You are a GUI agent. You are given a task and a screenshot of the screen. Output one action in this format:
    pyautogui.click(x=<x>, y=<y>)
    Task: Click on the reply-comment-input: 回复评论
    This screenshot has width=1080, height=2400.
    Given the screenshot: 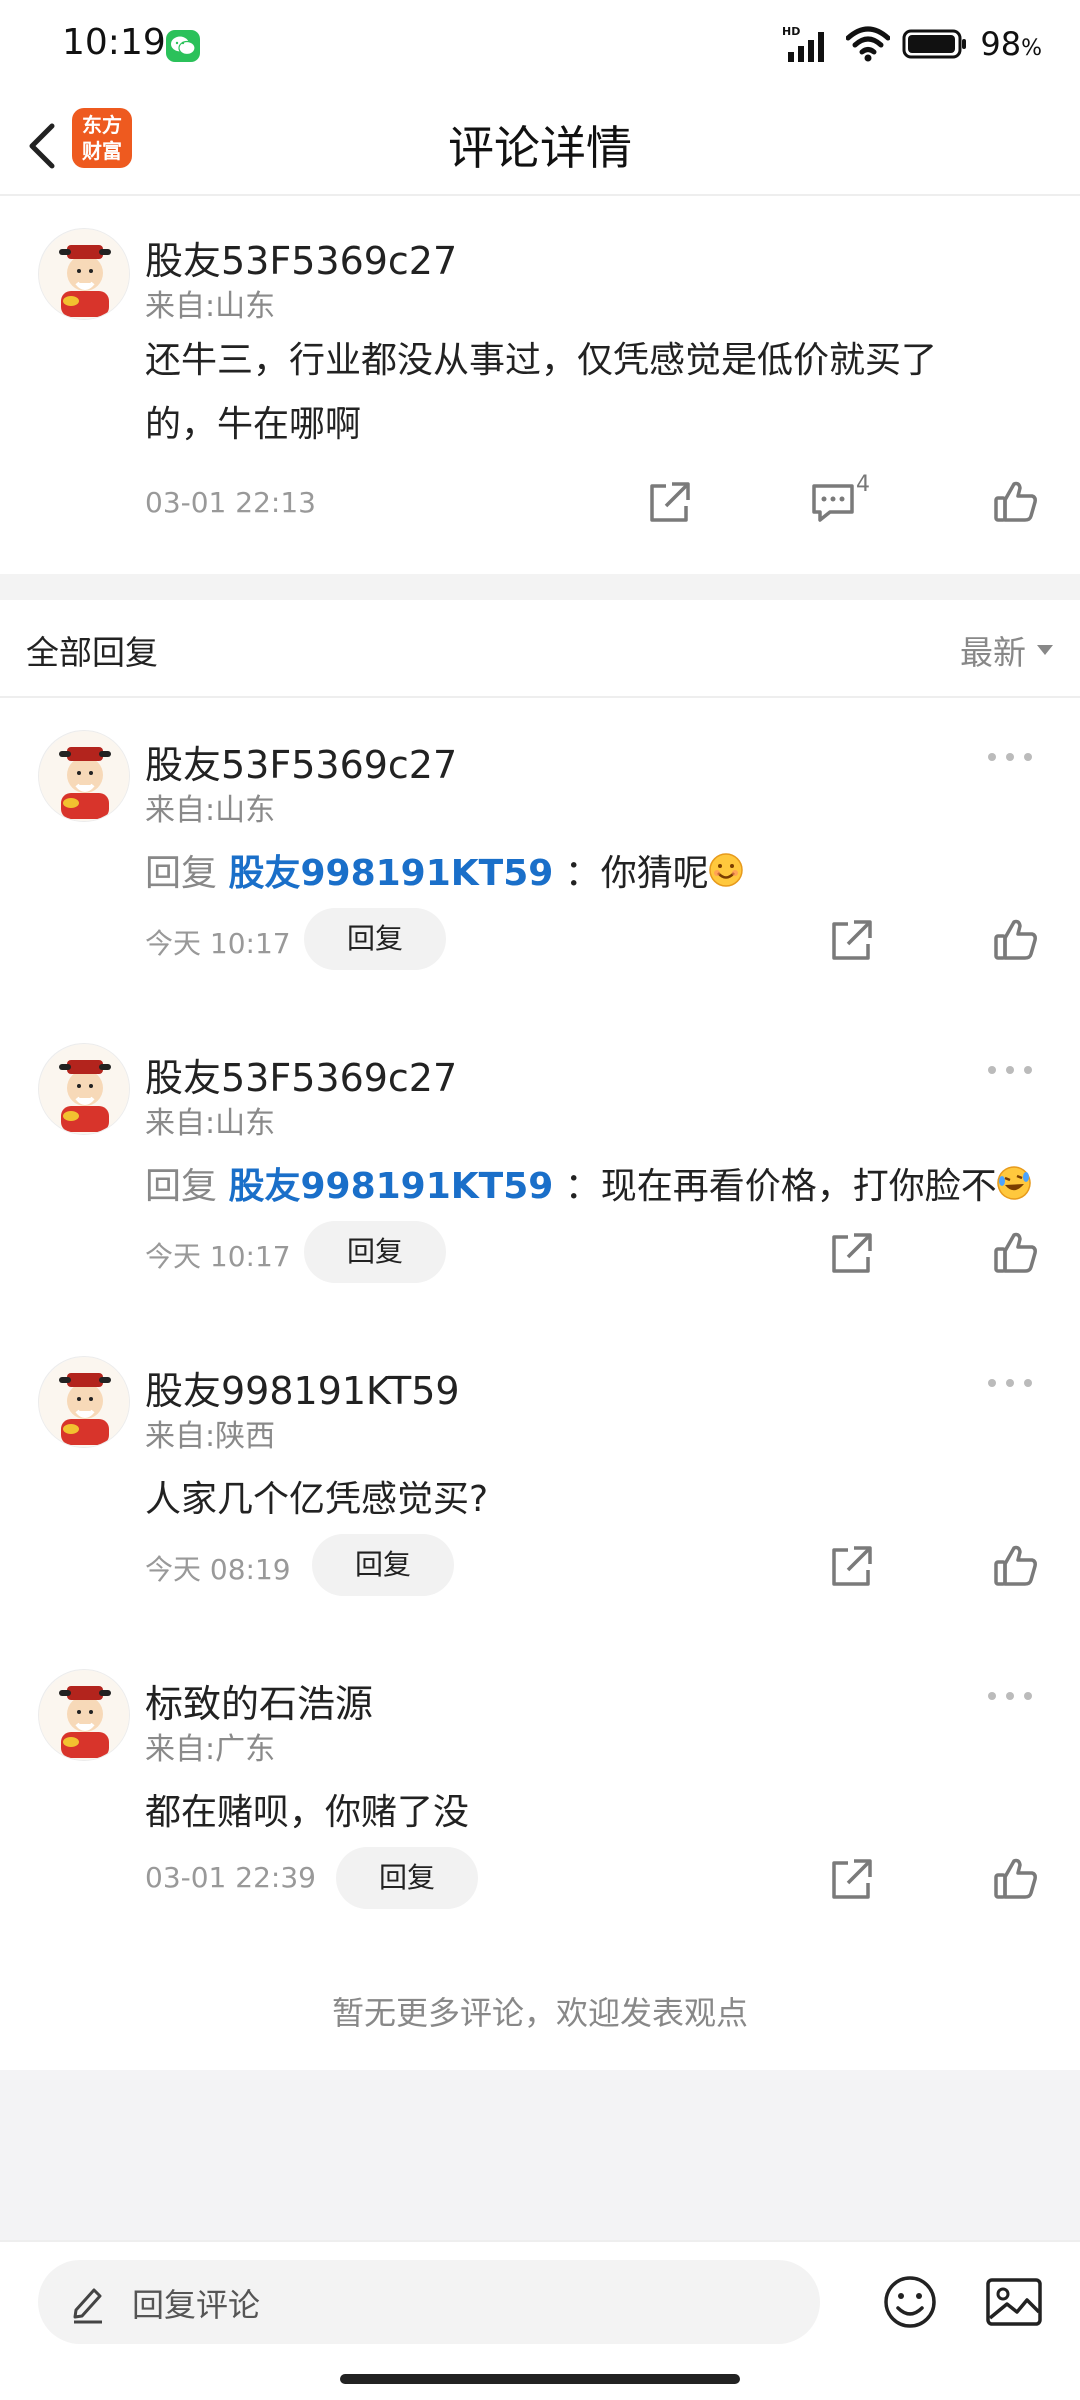 What is the action you would take?
    pyautogui.click(x=429, y=2302)
    